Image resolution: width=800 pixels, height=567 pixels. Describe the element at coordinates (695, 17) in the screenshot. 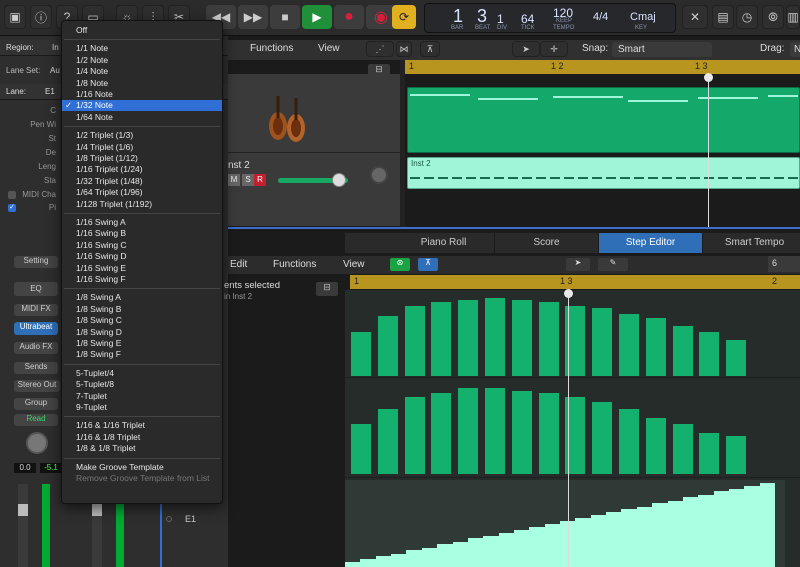

I see `list-editors-icon: ✕` at that location.